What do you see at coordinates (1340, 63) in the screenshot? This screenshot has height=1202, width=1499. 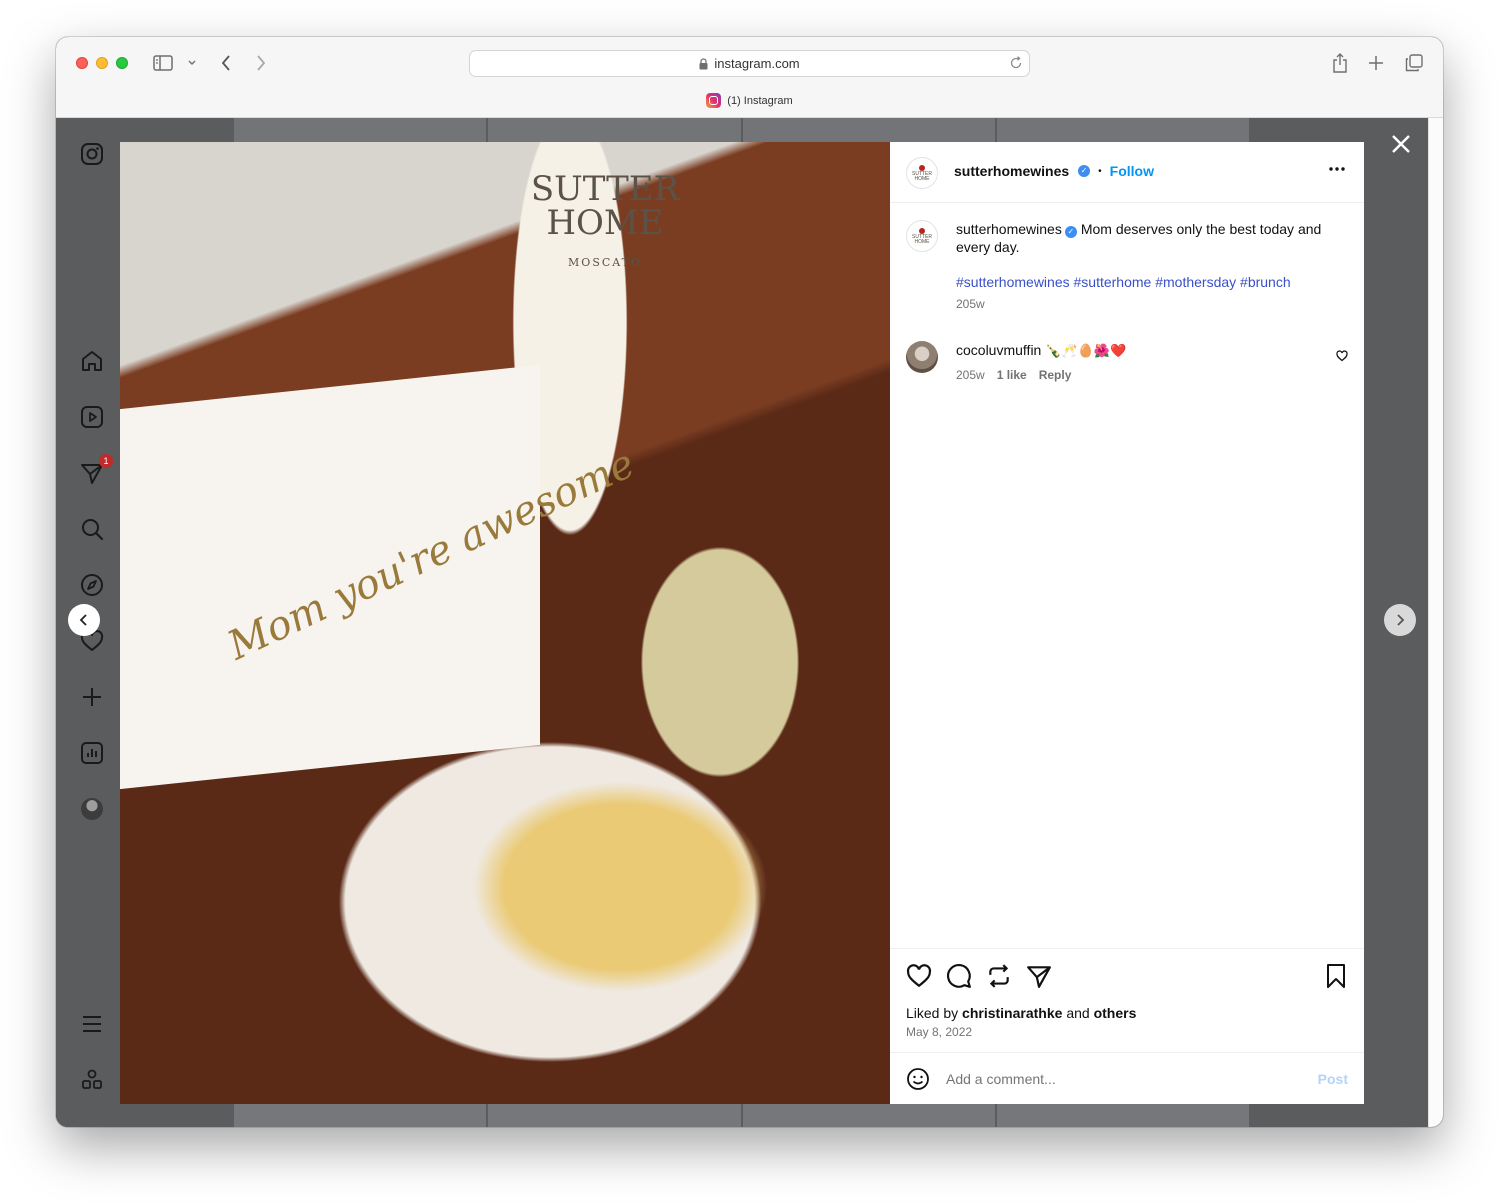 I see `share-icon` at bounding box center [1340, 63].